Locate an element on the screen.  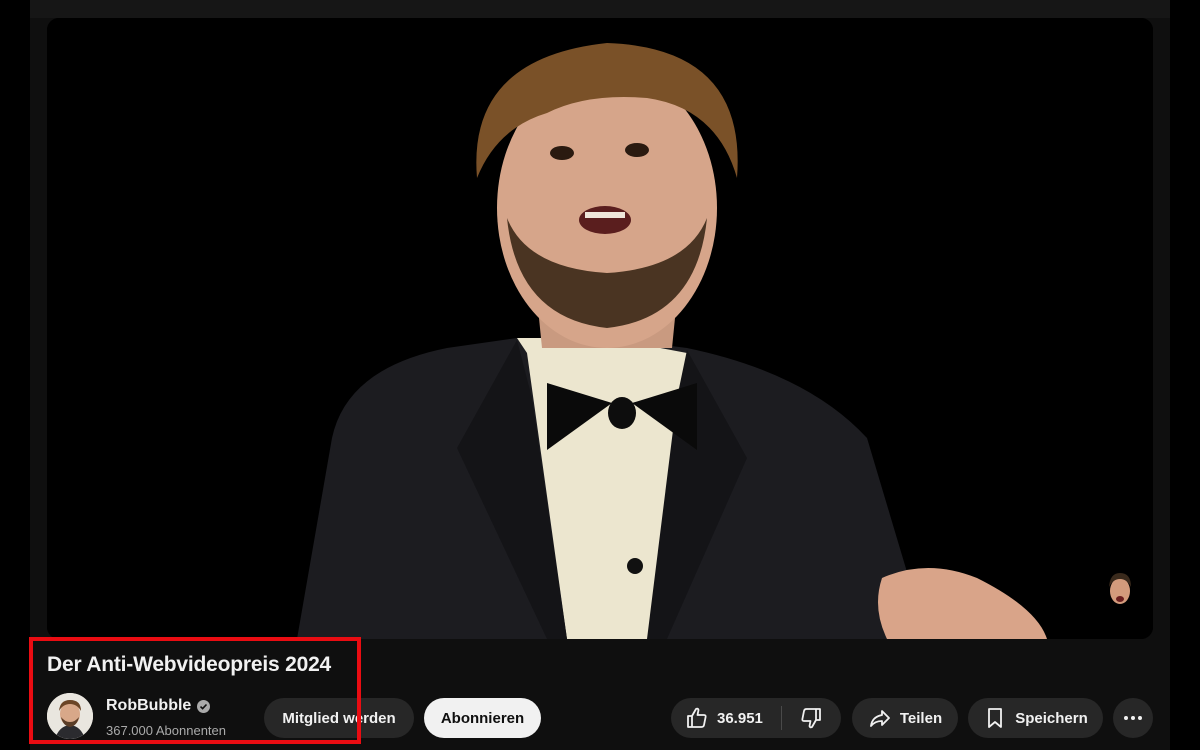
more-horizontal-icon is located at coordinates (1133, 718).